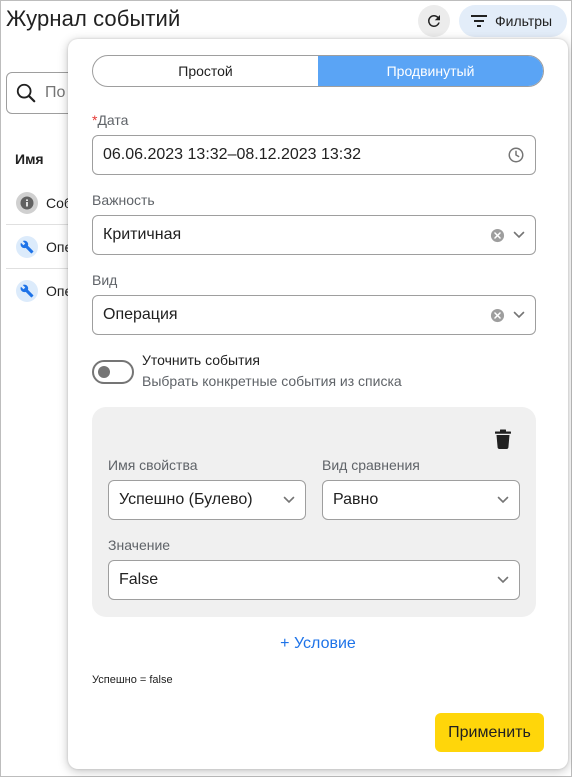 This screenshot has width=572, height=777. What do you see at coordinates (314, 315) in the screenshot?
I see `kind-select: Операция` at bounding box center [314, 315].